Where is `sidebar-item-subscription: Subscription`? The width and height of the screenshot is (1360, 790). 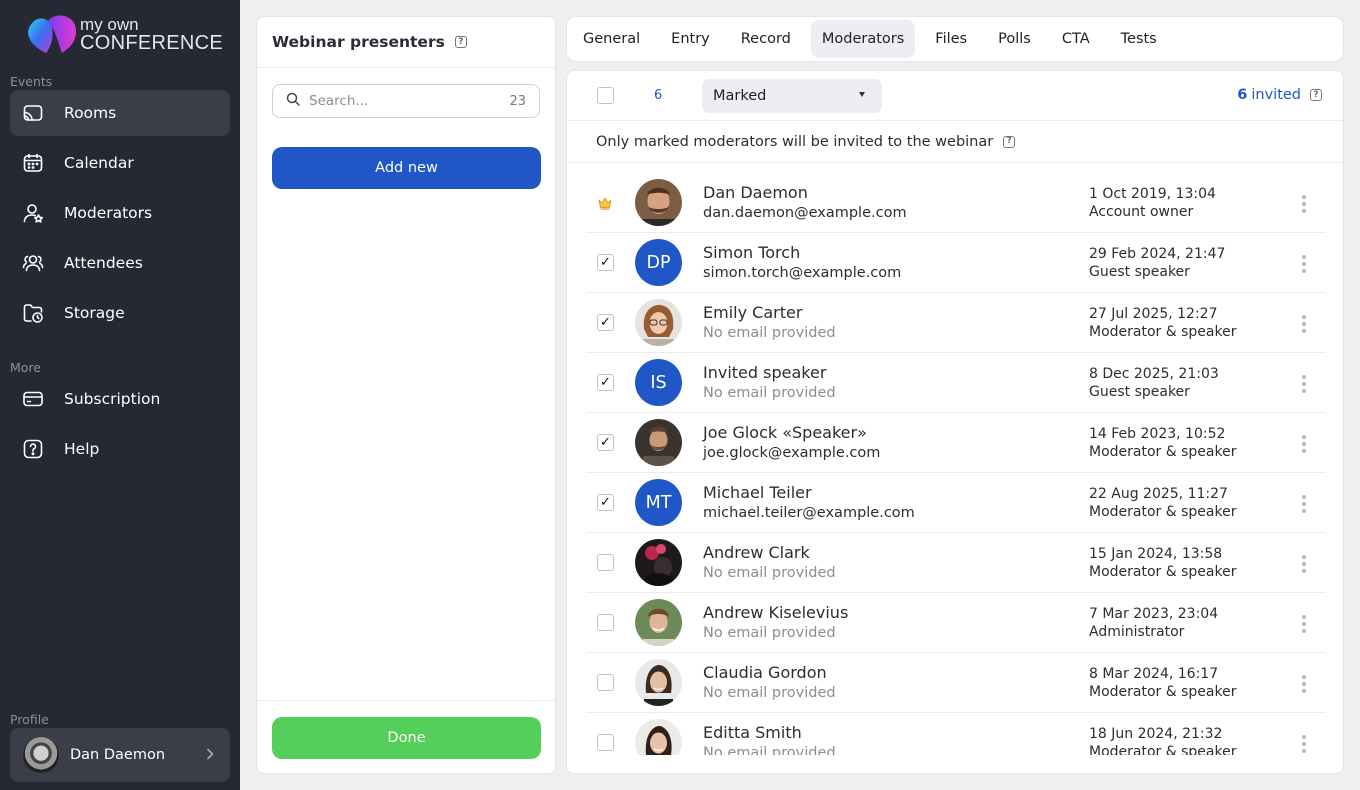
sidebar-item-subscription: Subscription is located at coordinates (120, 399).